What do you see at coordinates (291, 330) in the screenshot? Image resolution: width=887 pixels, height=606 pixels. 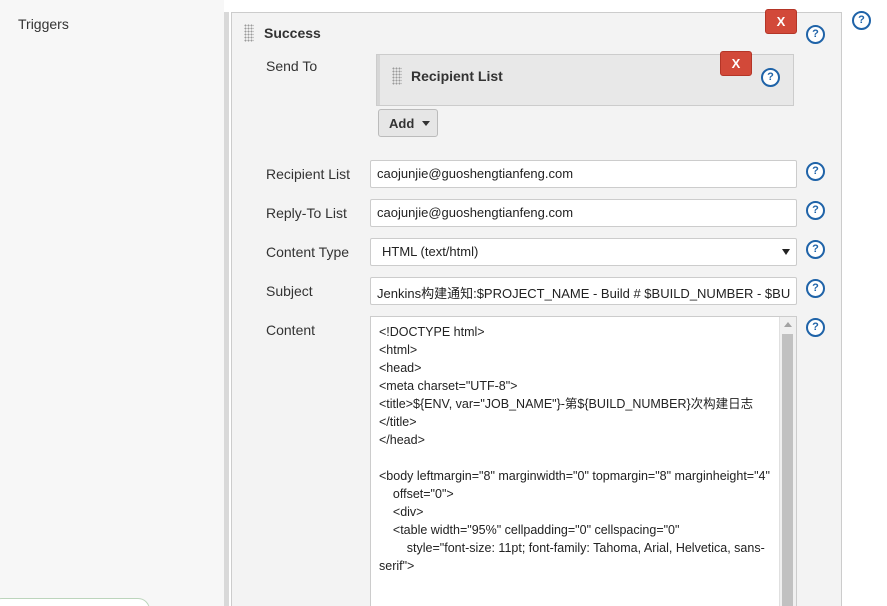 I see `content-label: Content` at bounding box center [291, 330].